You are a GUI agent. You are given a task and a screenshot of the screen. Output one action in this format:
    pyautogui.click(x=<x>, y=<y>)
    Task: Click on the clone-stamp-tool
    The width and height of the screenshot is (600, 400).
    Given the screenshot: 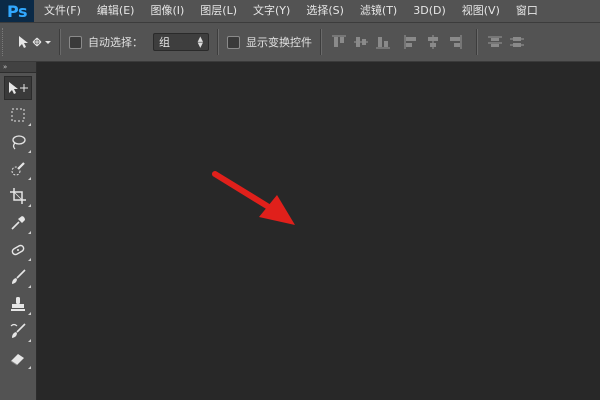 What is the action you would take?
    pyautogui.click(x=18, y=304)
    